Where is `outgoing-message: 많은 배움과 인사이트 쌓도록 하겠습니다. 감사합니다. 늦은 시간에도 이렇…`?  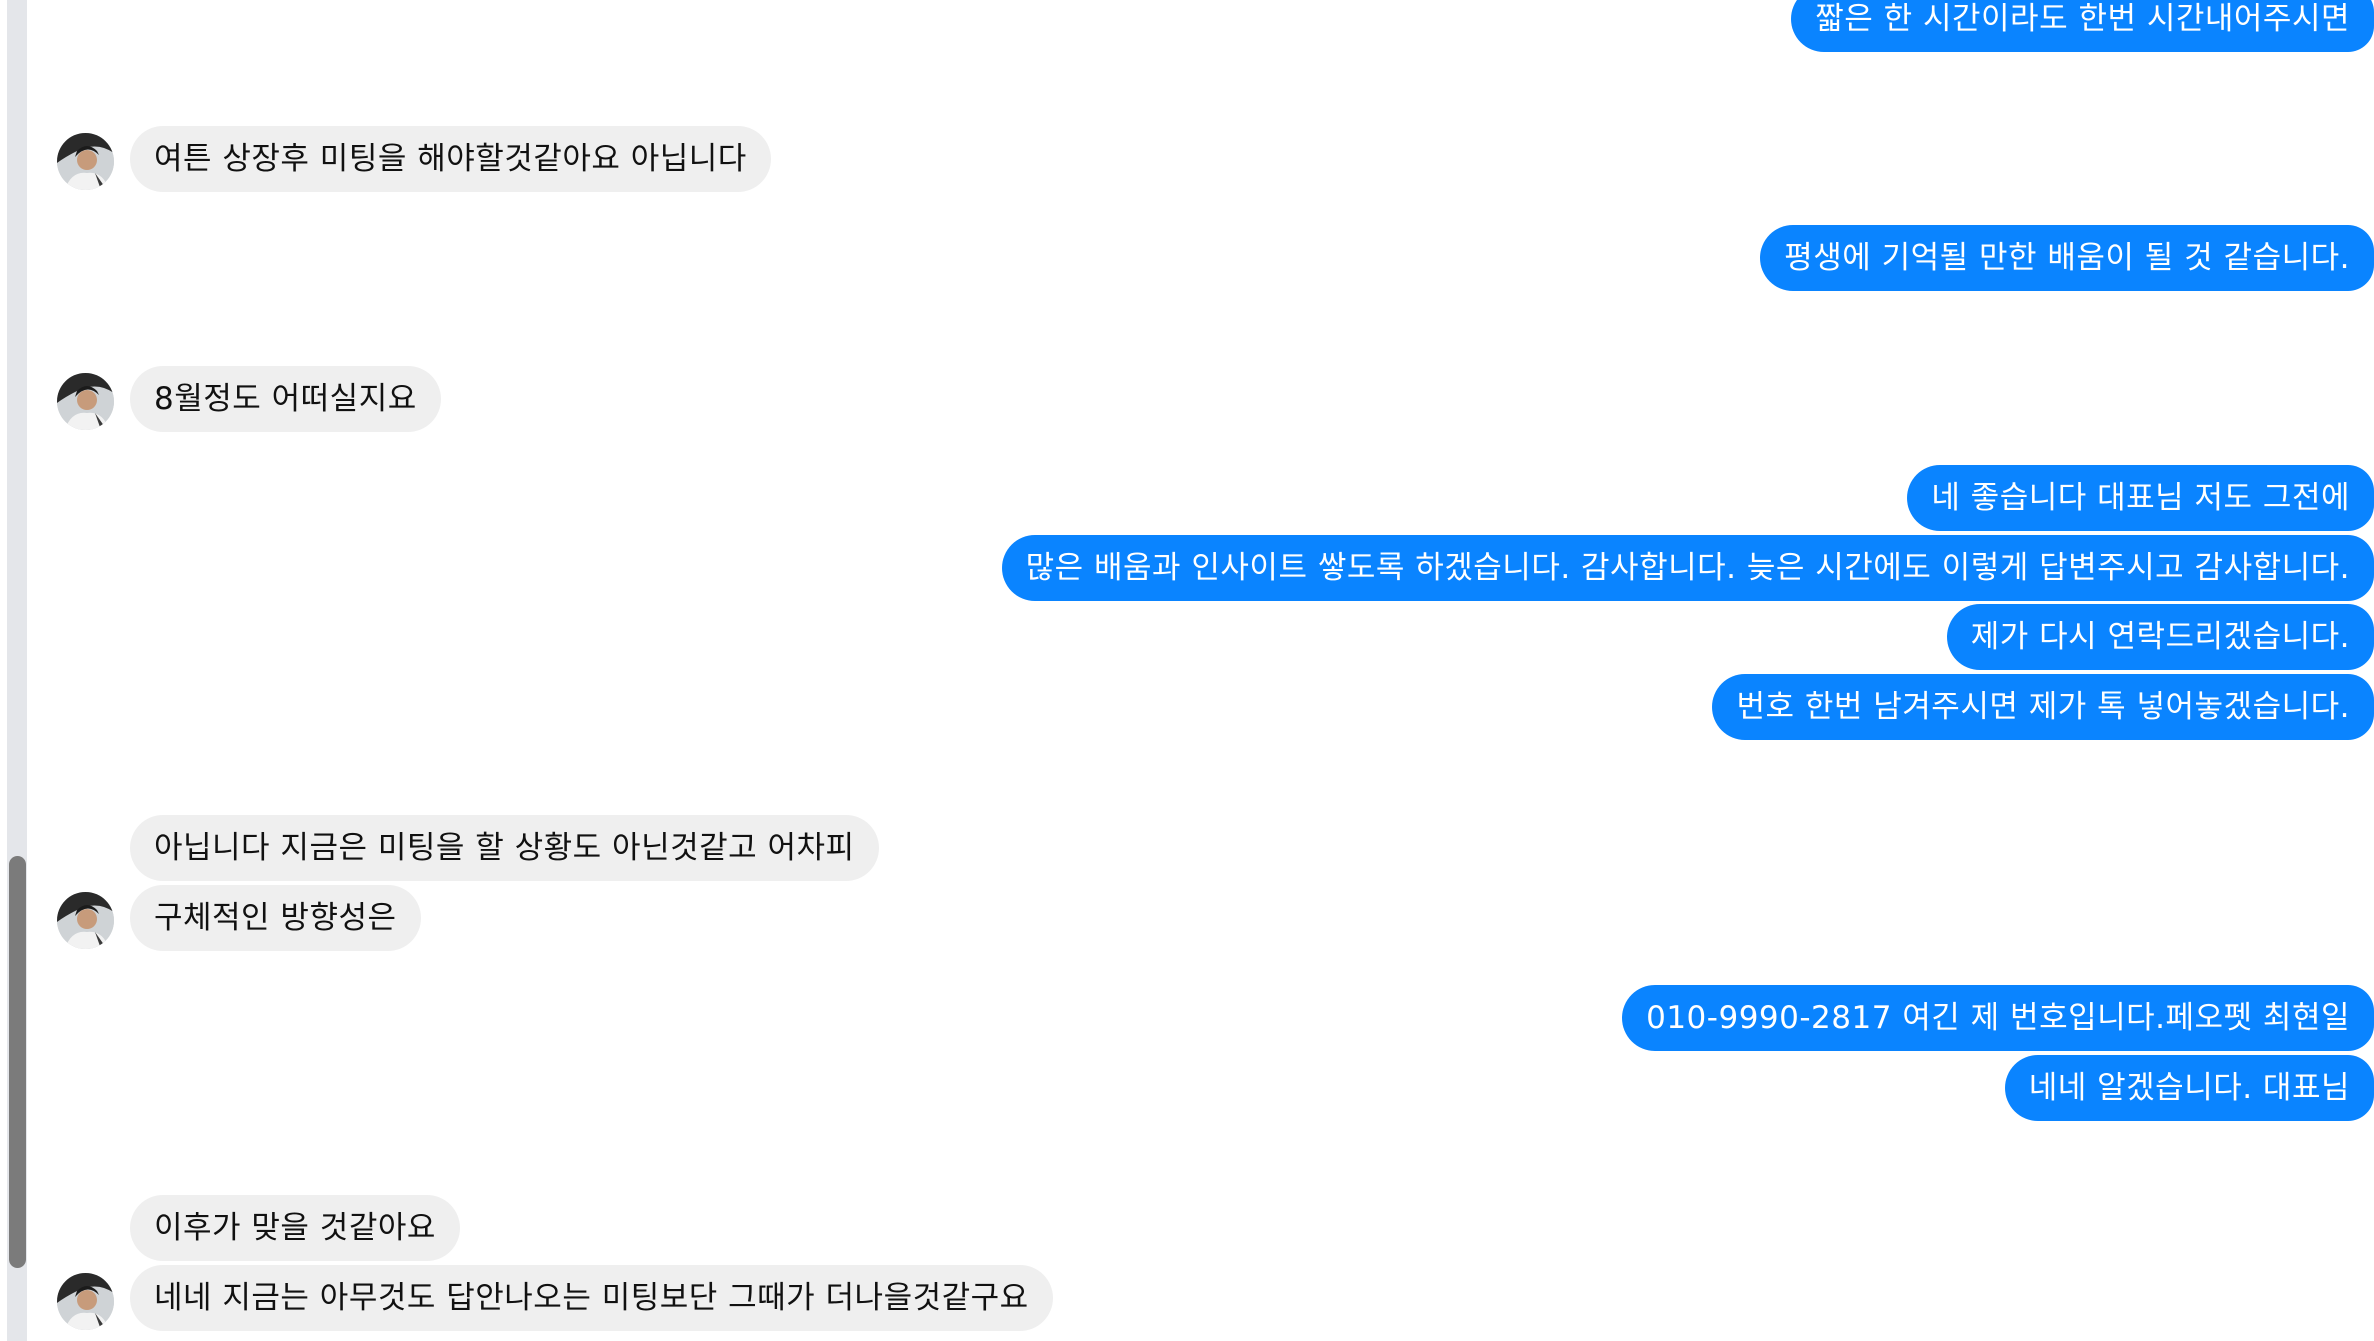 outgoing-message: 많은 배움과 인사이트 쌓도록 하겠습니다. 감사합니다. 늦은 시간에도 이렇… is located at coordinates (1687, 568).